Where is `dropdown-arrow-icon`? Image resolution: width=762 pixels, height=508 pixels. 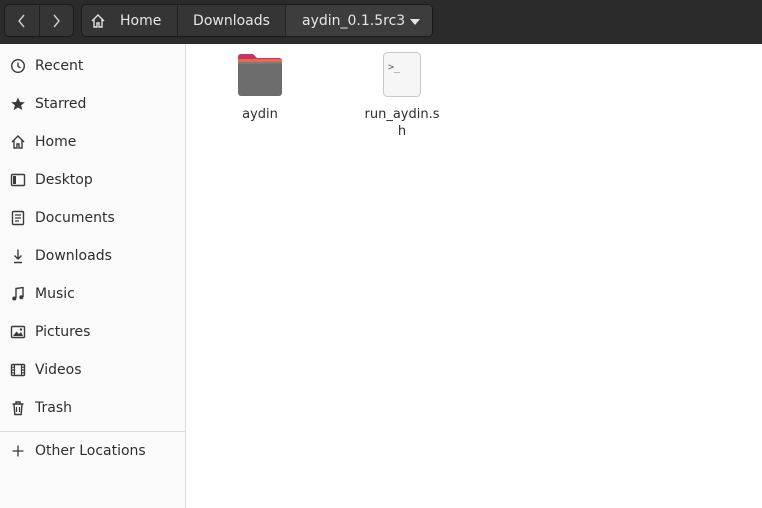 dropdown-arrow-icon is located at coordinates (415, 21).